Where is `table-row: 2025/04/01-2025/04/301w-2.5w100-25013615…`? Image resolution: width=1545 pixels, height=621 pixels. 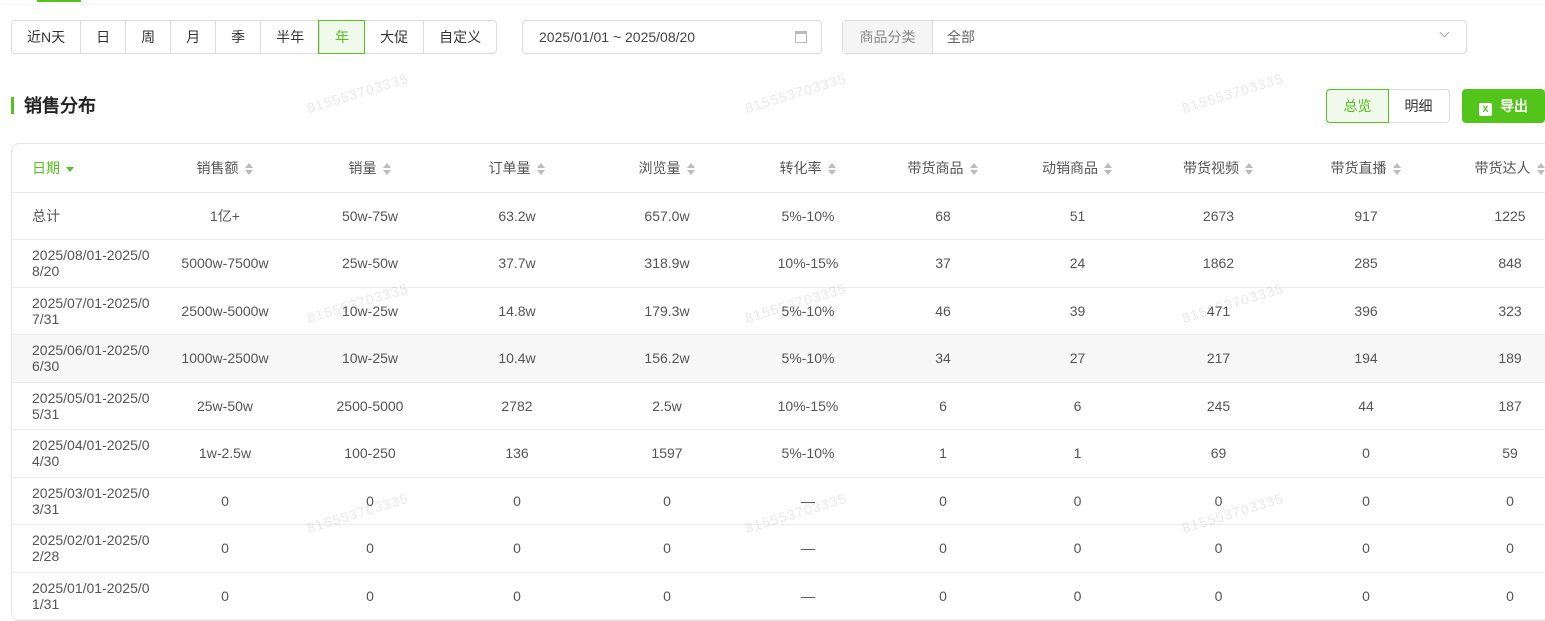 table-row: 2025/04/01-2025/04/301w-2.5w100-25013615… is located at coordinates (778, 454).